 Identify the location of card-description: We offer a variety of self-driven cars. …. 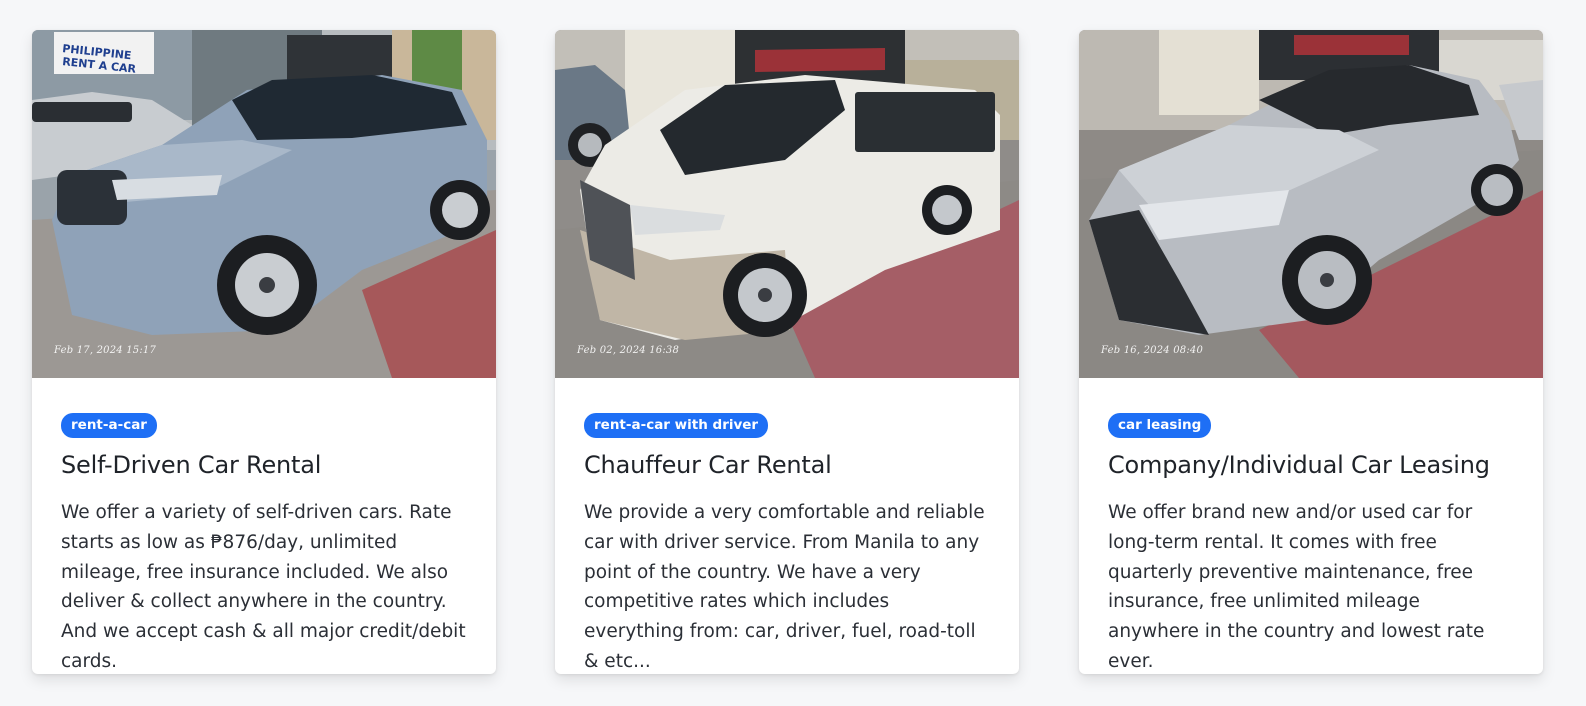
(263, 587).